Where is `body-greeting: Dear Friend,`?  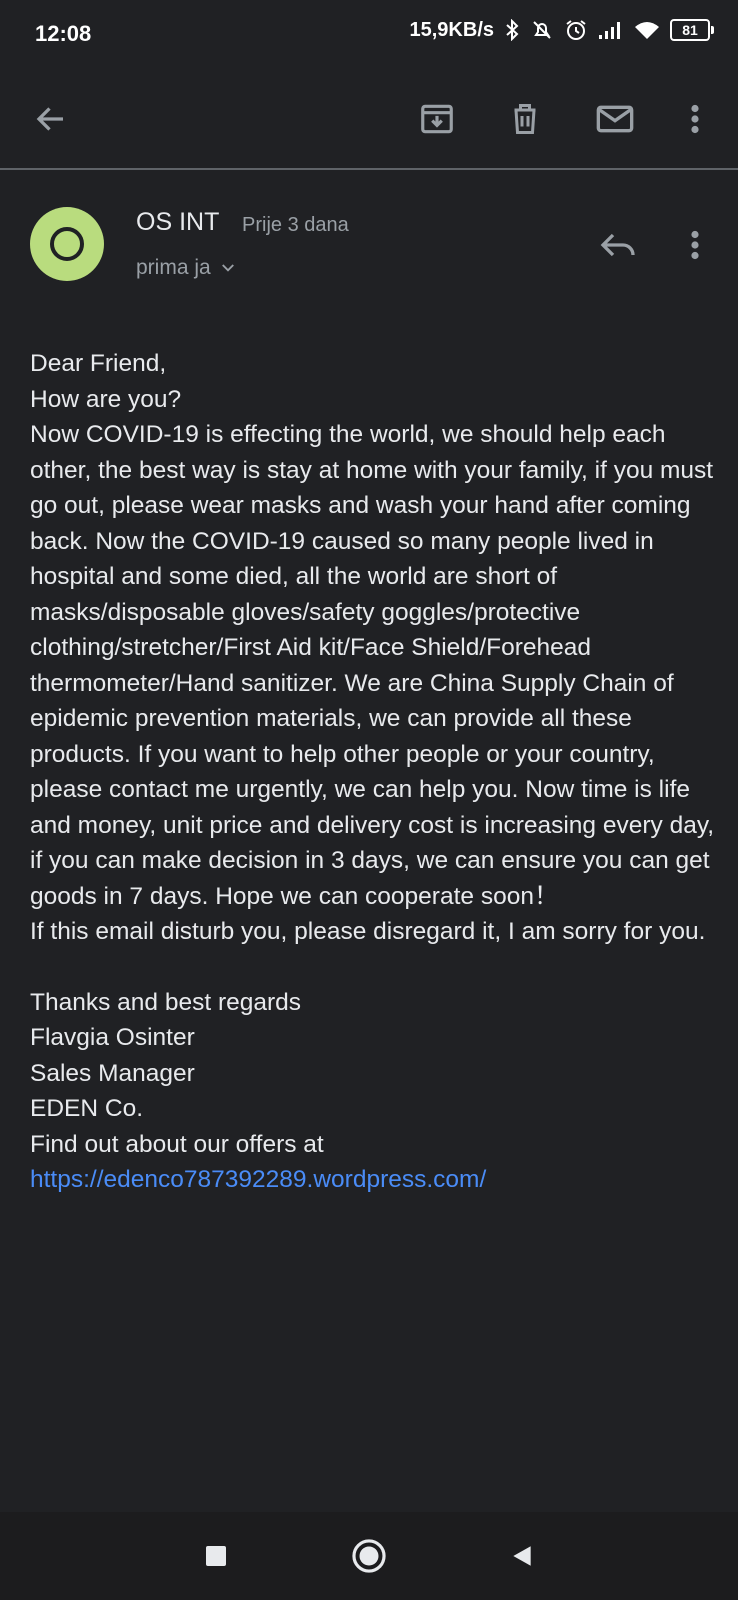
body-greeting: Dear Friend, is located at coordinates (98, 363).